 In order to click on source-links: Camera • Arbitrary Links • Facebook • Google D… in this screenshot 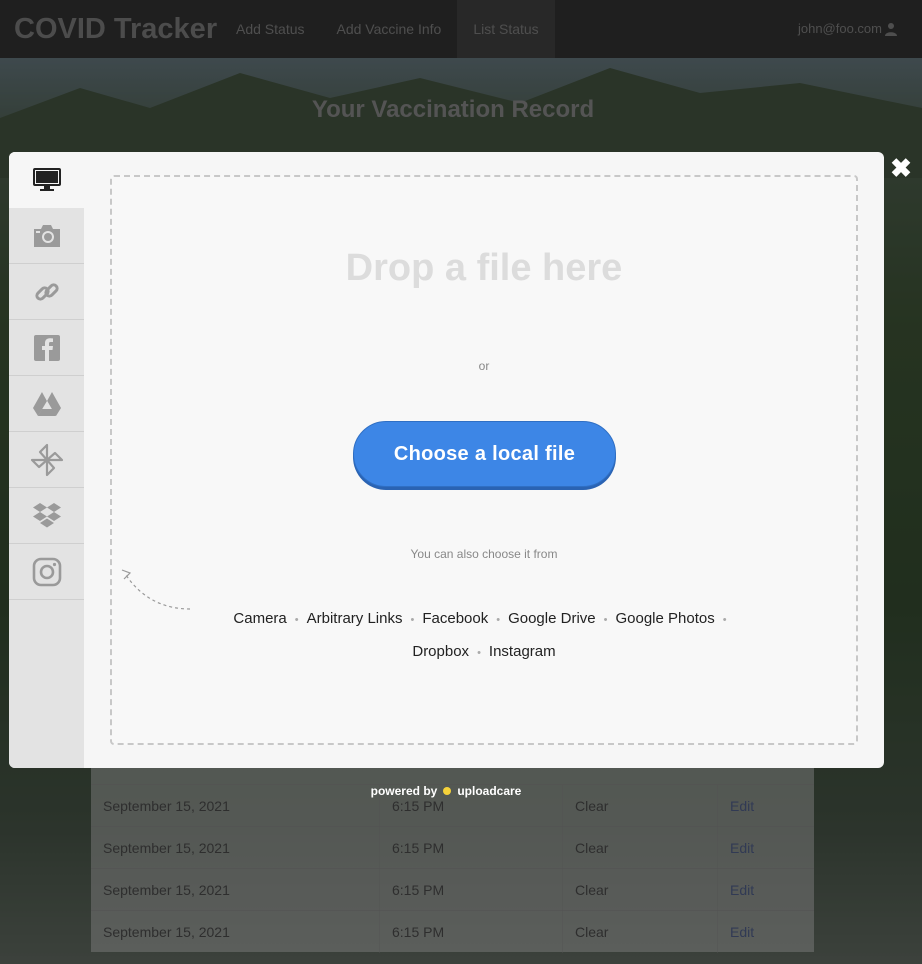, I will do `click(484, 636)`.